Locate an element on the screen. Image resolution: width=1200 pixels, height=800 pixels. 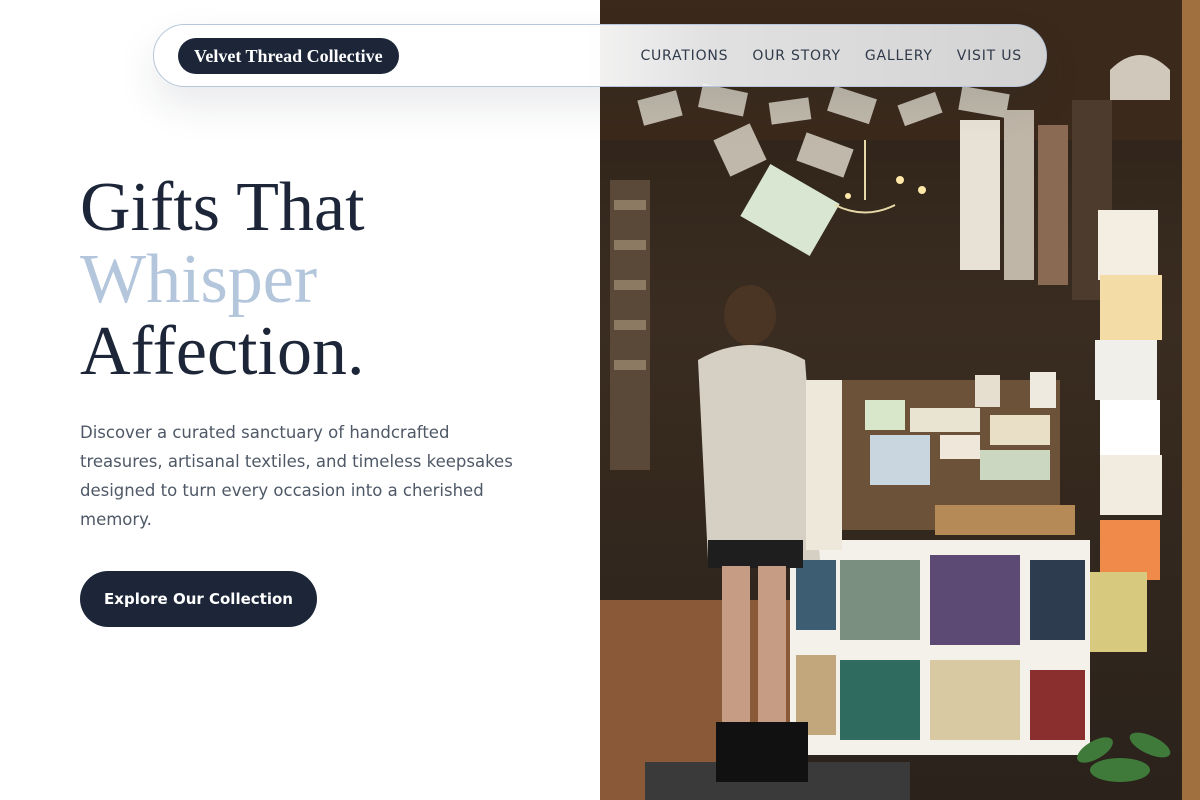
nav-link-gallery: GALLERY is located at coordinates (899, 56).